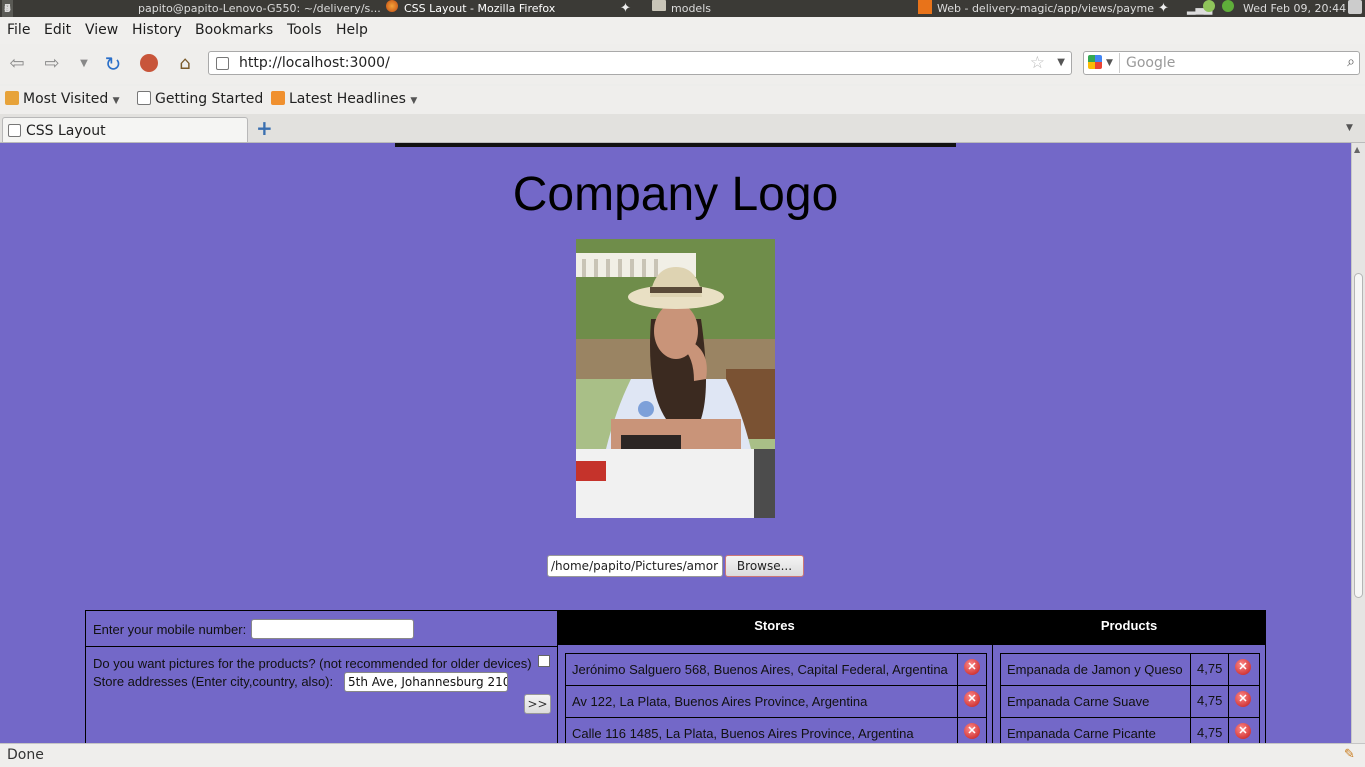 This screenshot has width=1365, height=767. What do you see at coordinates (234, 30) in the screenshot?
I see `menu-bookmarks: Bookmarks` at bounding box center [234, 30].